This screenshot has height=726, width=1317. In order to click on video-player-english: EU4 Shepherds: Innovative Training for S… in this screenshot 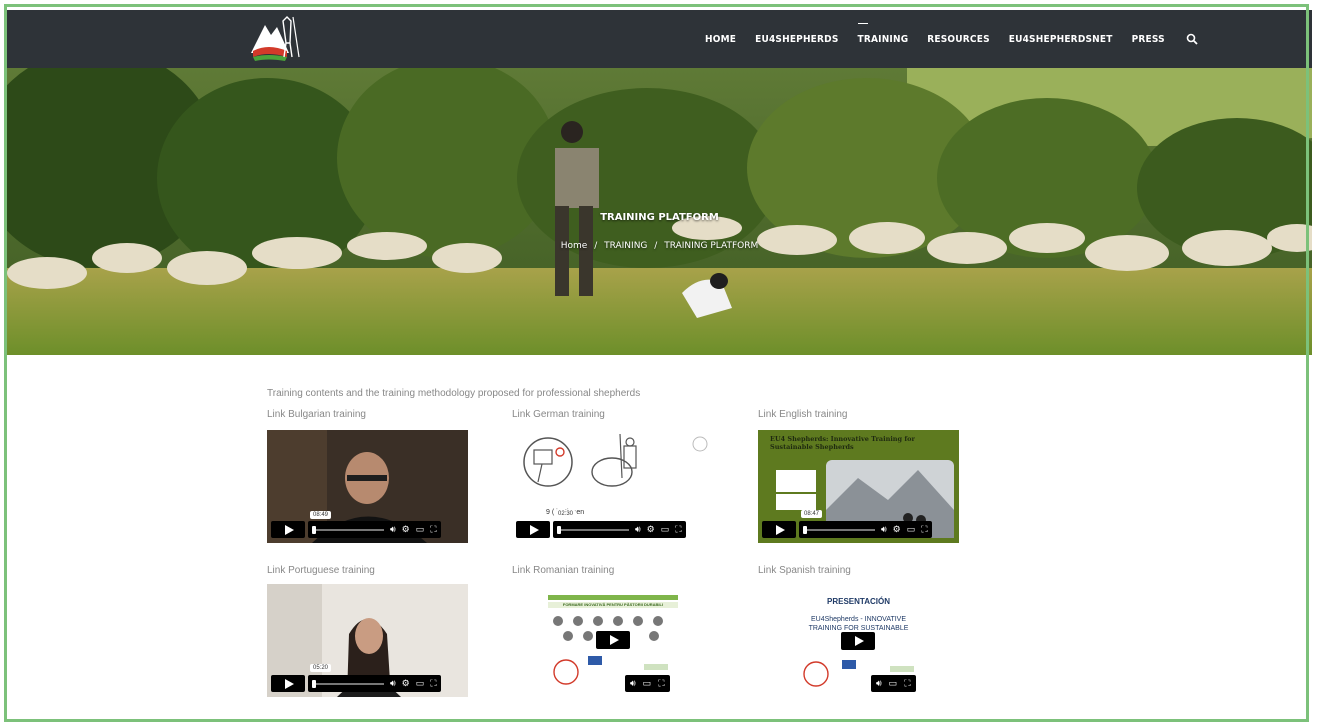, I will do `click(858, 486)`.